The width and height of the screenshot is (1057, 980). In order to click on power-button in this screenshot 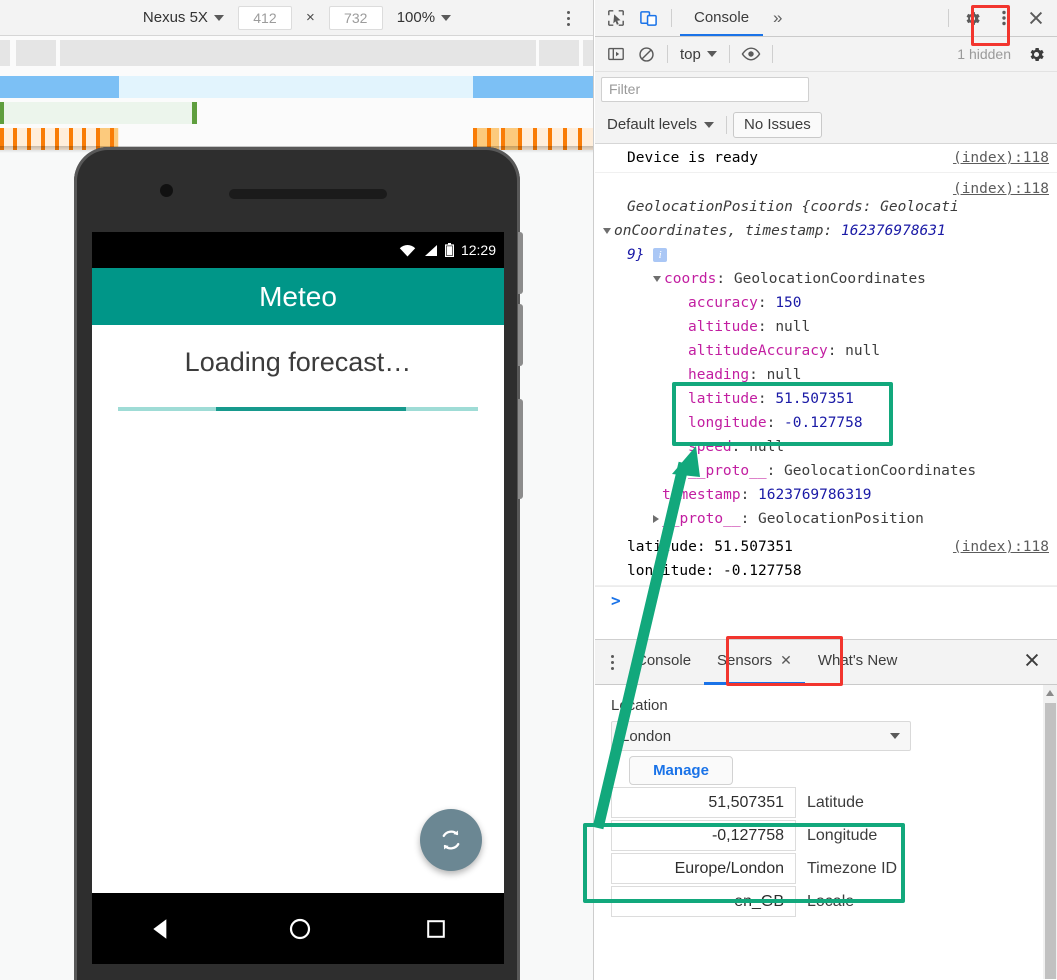, I will do `click(520, 449)`.